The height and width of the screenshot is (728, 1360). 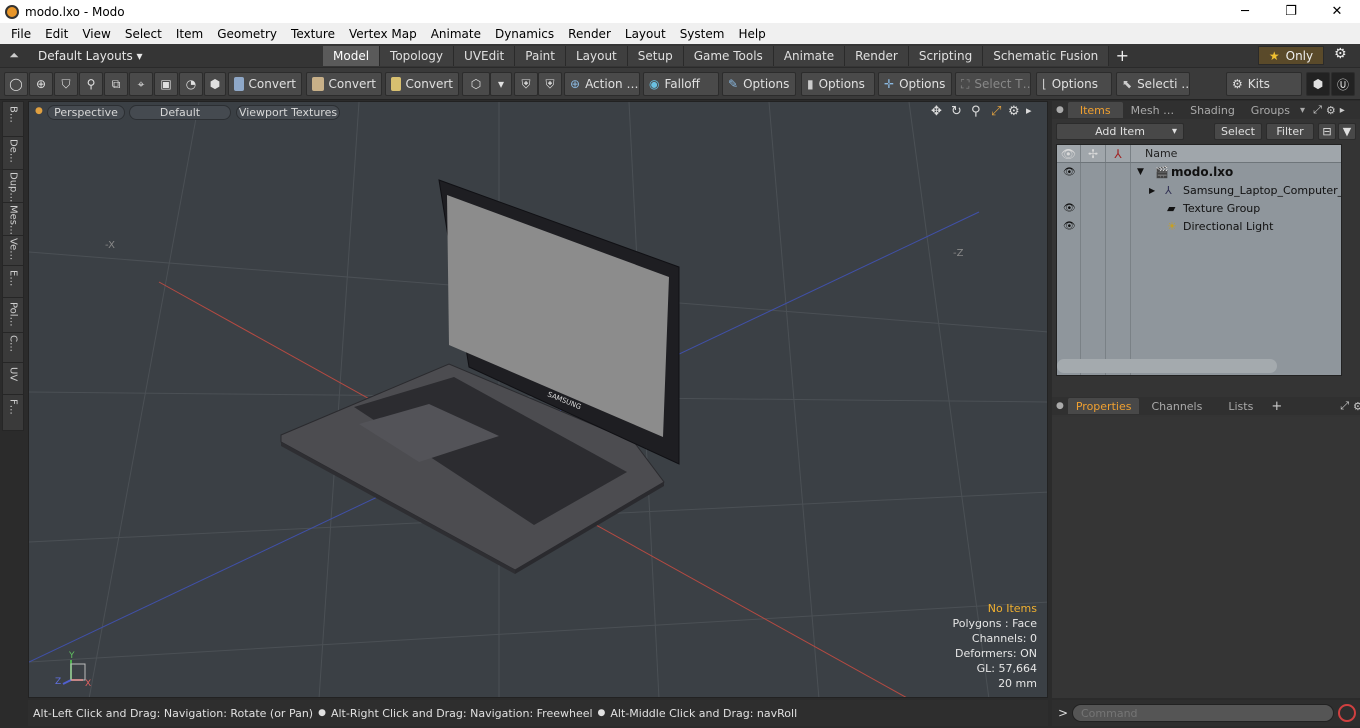 I want to click on unreal-icon: Ⓤ, so click(x=1343, y=84).